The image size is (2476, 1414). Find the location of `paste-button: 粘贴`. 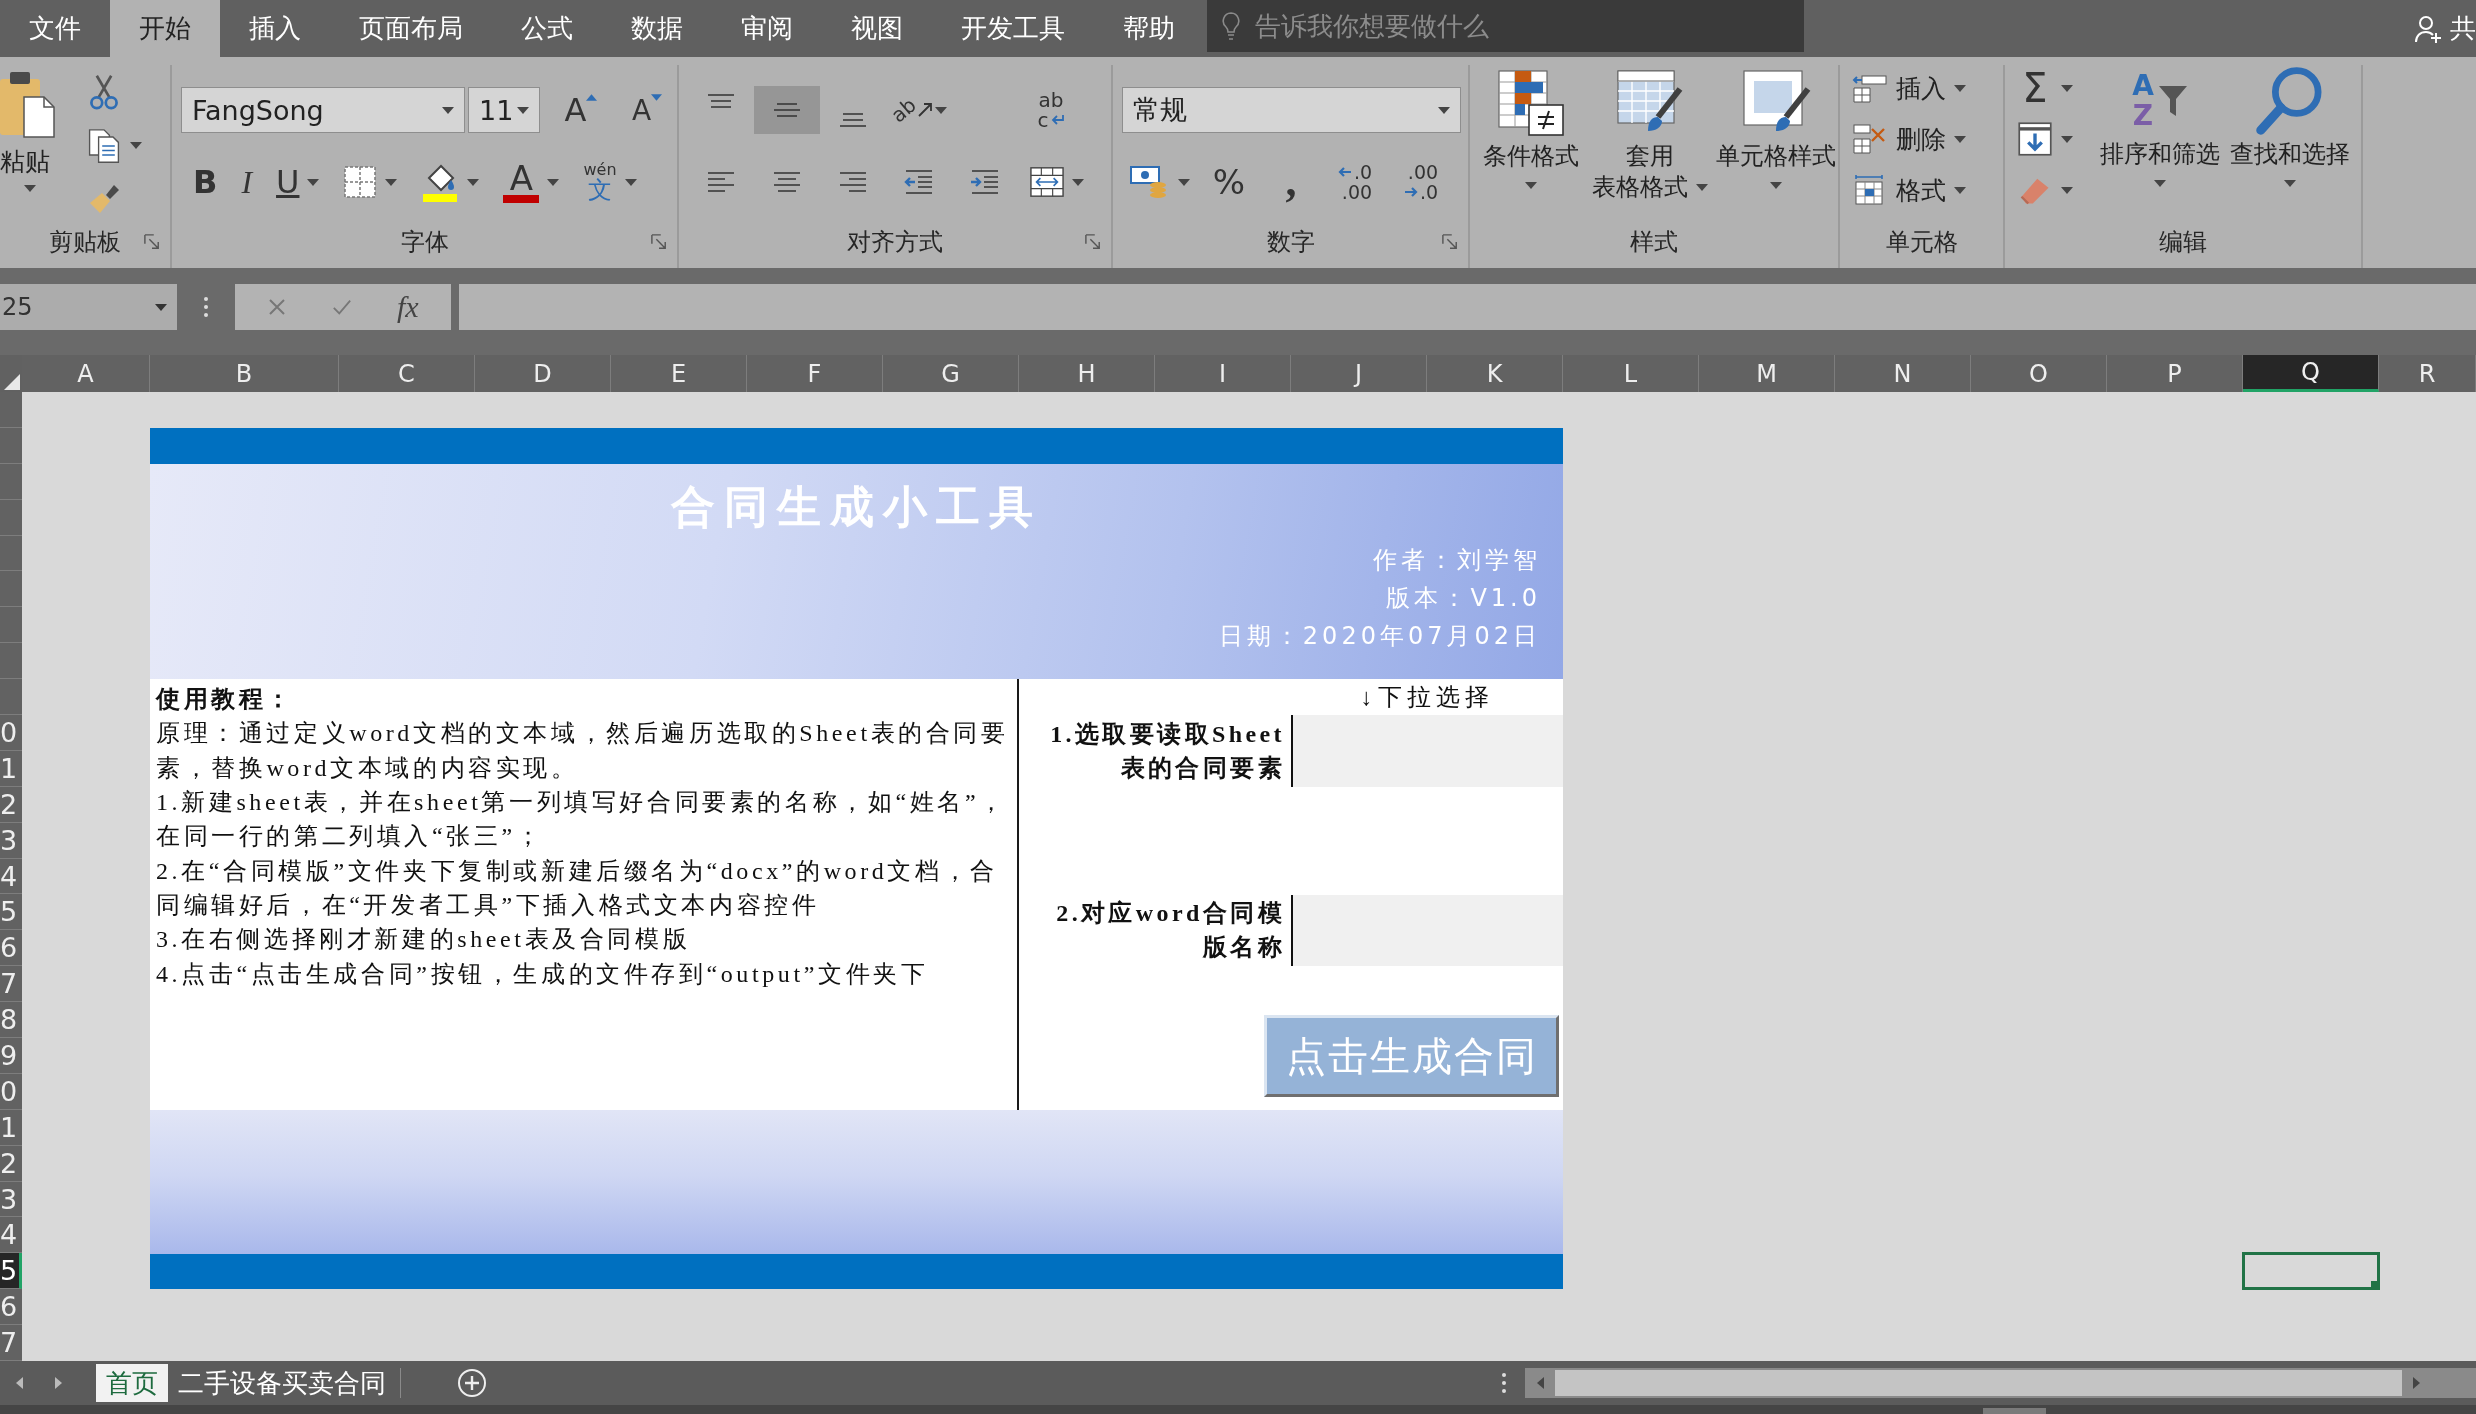

paste-button: 粘贴 is located at coordinates (35, 143).